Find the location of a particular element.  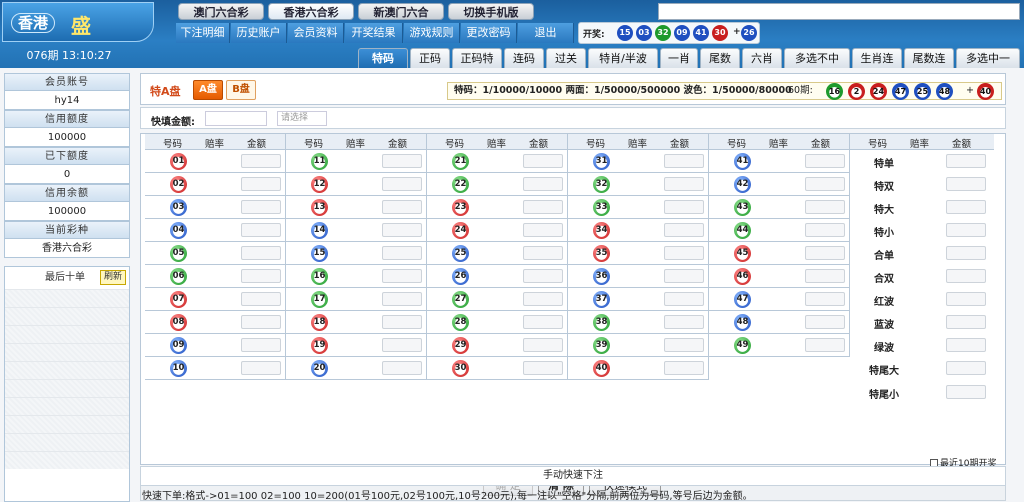

number-ball: 44 is located at coordinates (742, 230).